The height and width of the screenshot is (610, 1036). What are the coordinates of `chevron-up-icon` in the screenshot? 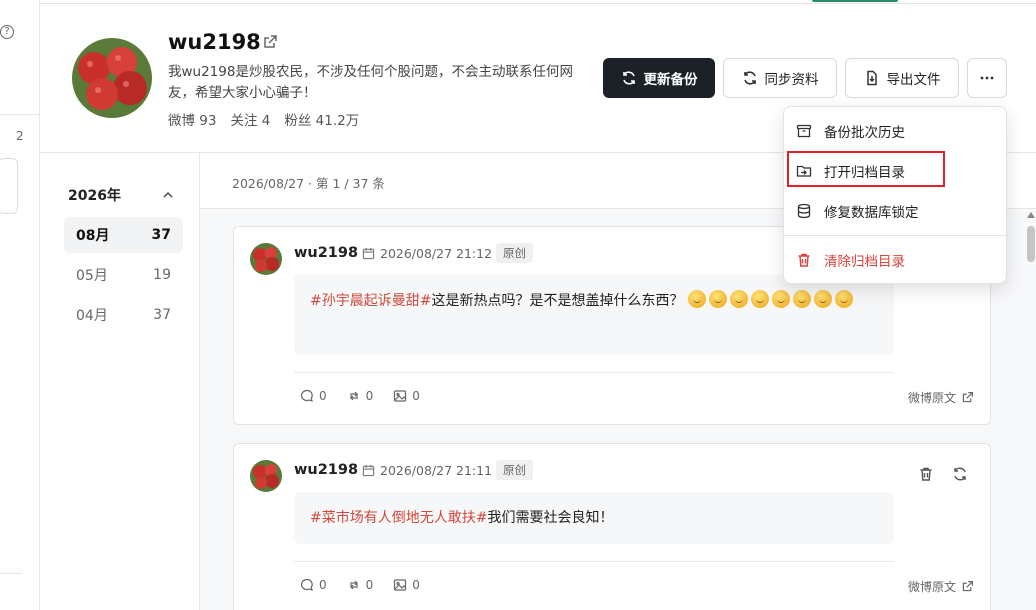 It's located at (168, 194).